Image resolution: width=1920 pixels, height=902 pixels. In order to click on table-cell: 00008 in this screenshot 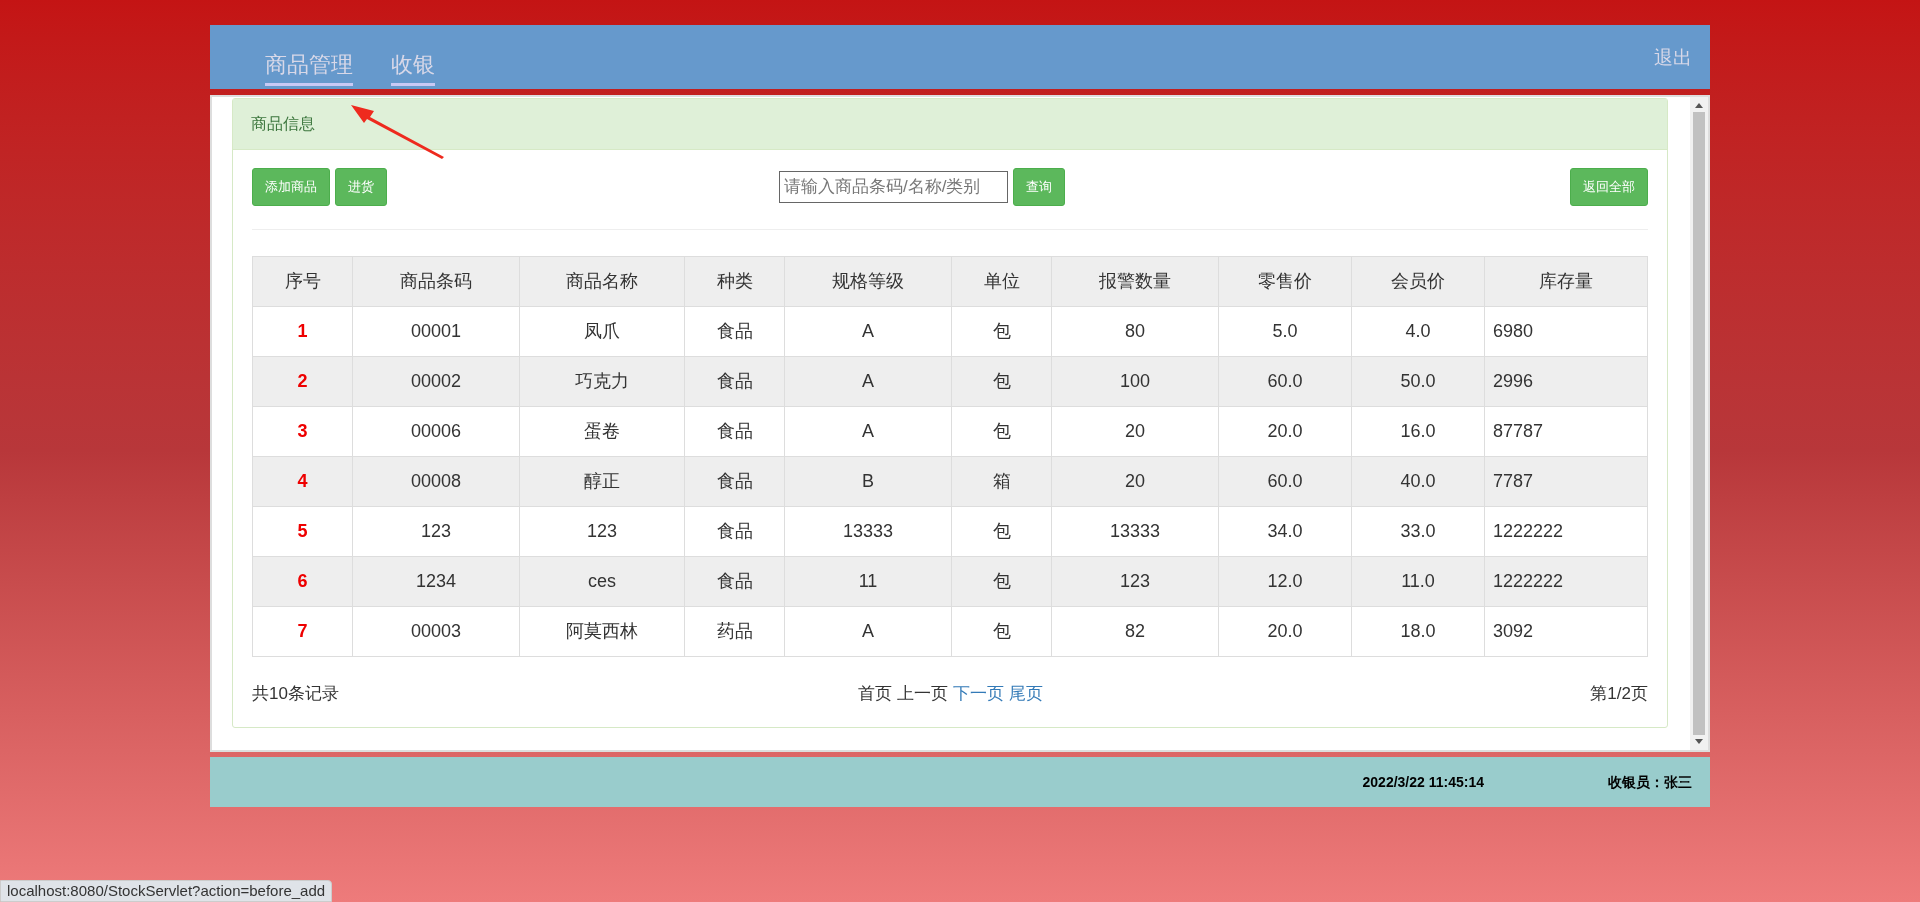, I will do `click(436, 481)`.